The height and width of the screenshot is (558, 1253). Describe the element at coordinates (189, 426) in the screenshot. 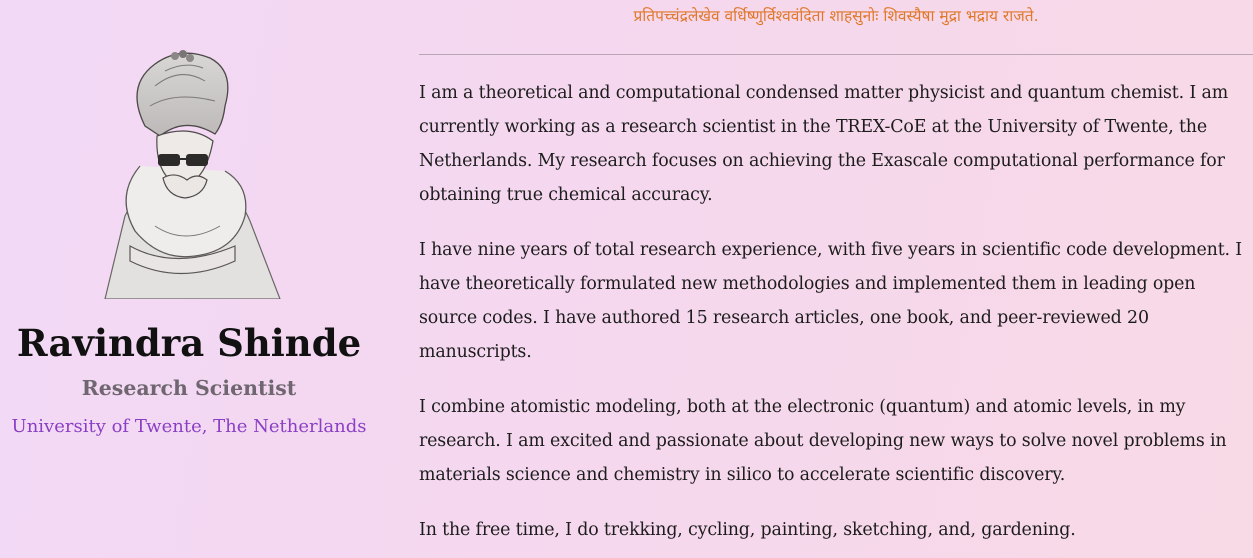

I see `profile-affiliation: University of Twente, The Netherlands` at that location.